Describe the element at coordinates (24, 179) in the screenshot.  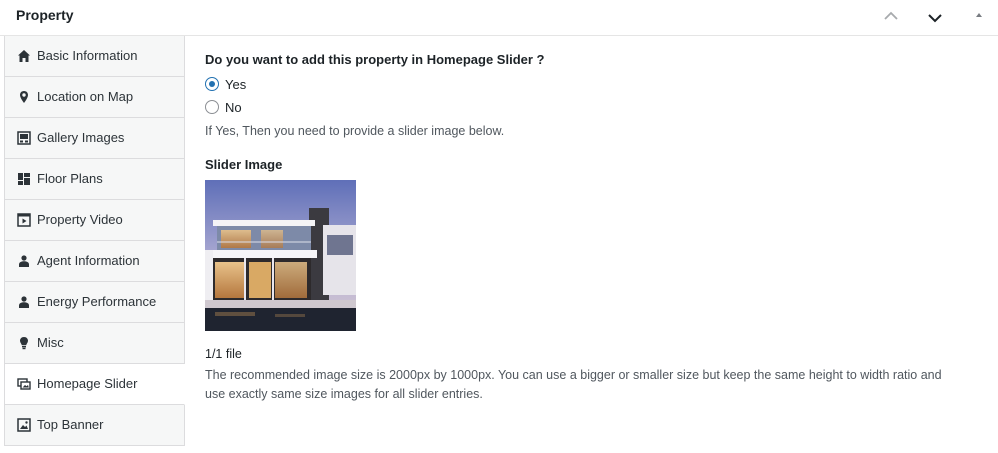
I see `floor-plan-icon` at that location.